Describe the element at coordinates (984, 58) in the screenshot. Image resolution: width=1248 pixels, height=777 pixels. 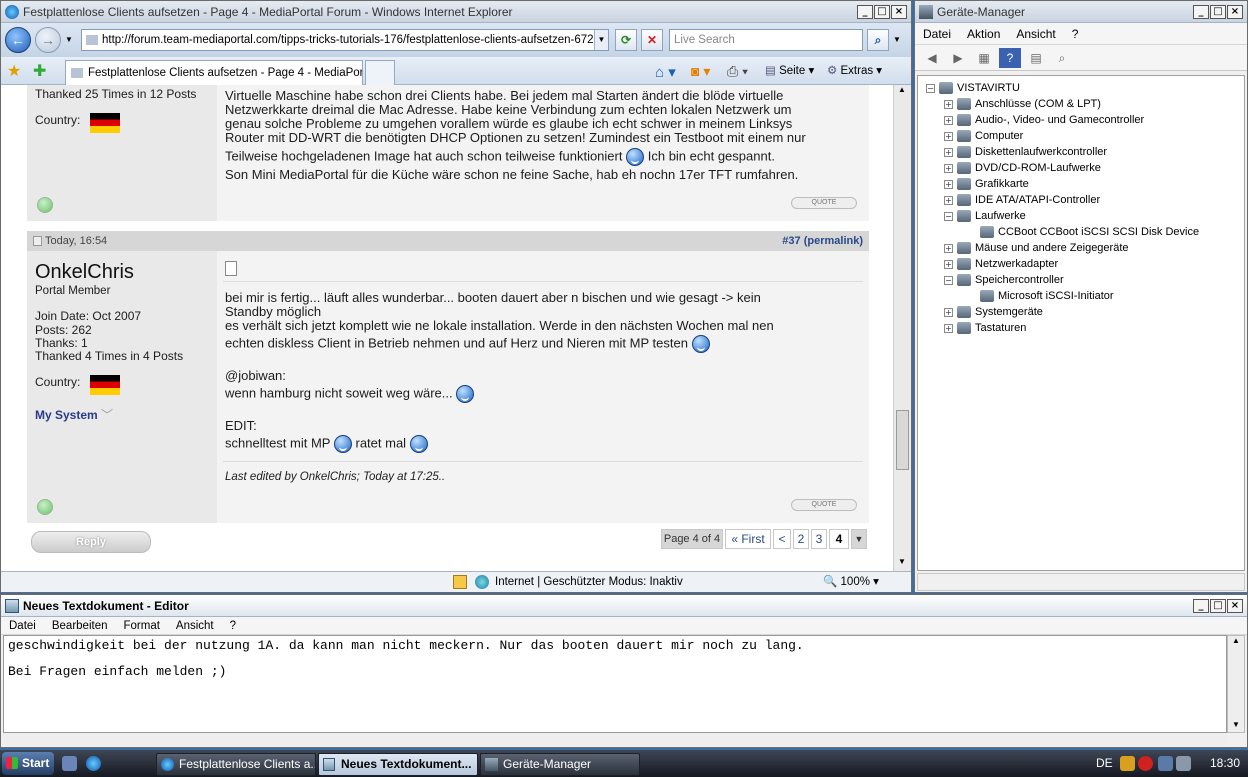
I see `console-tree-icon: ▦` at that location.